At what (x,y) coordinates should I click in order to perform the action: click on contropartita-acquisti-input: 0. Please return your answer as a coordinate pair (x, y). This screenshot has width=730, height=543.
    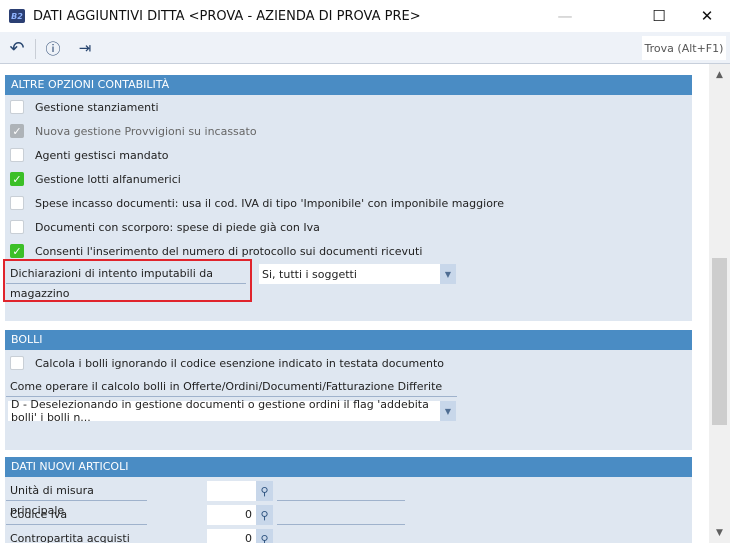
    Looking at the image, I should click on (232, 536).